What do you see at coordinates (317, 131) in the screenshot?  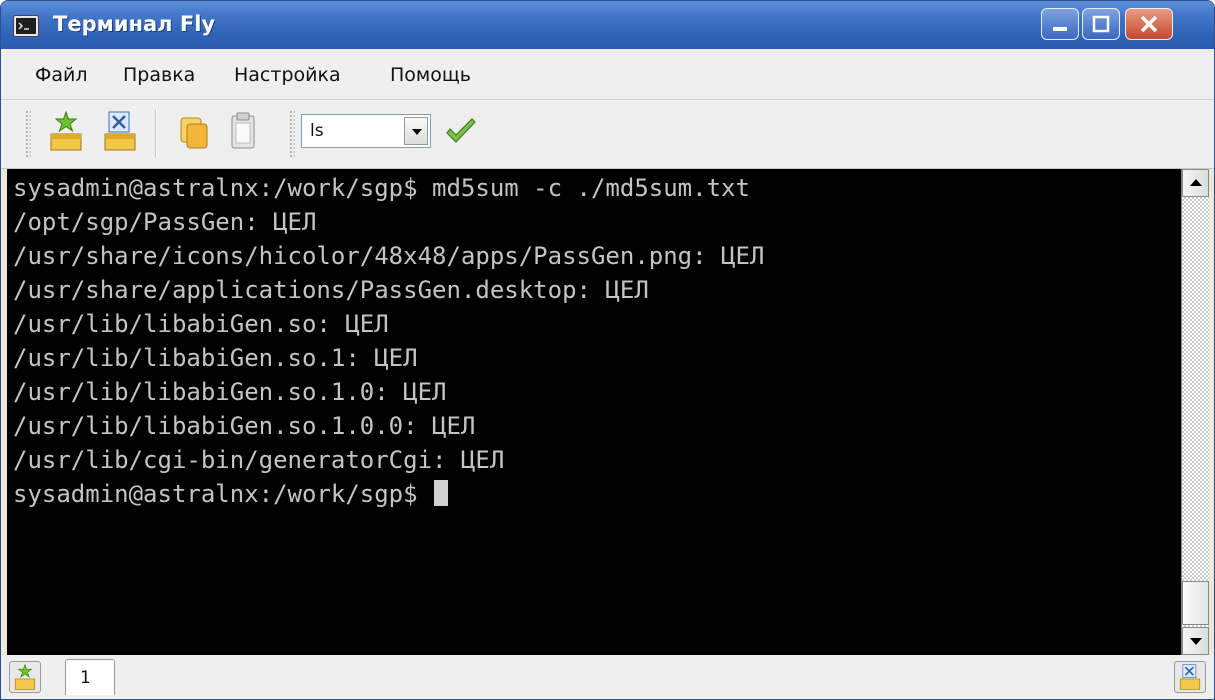 I see `command-value: ls` at bounding box center [317, 131].